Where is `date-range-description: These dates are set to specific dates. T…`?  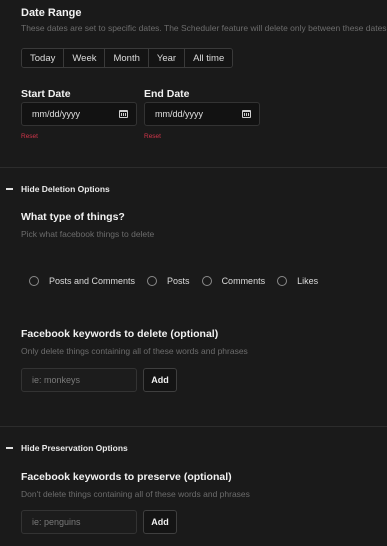
date-range-description: These dates are set to specific dates. T… is located at coordinates (204, 28).